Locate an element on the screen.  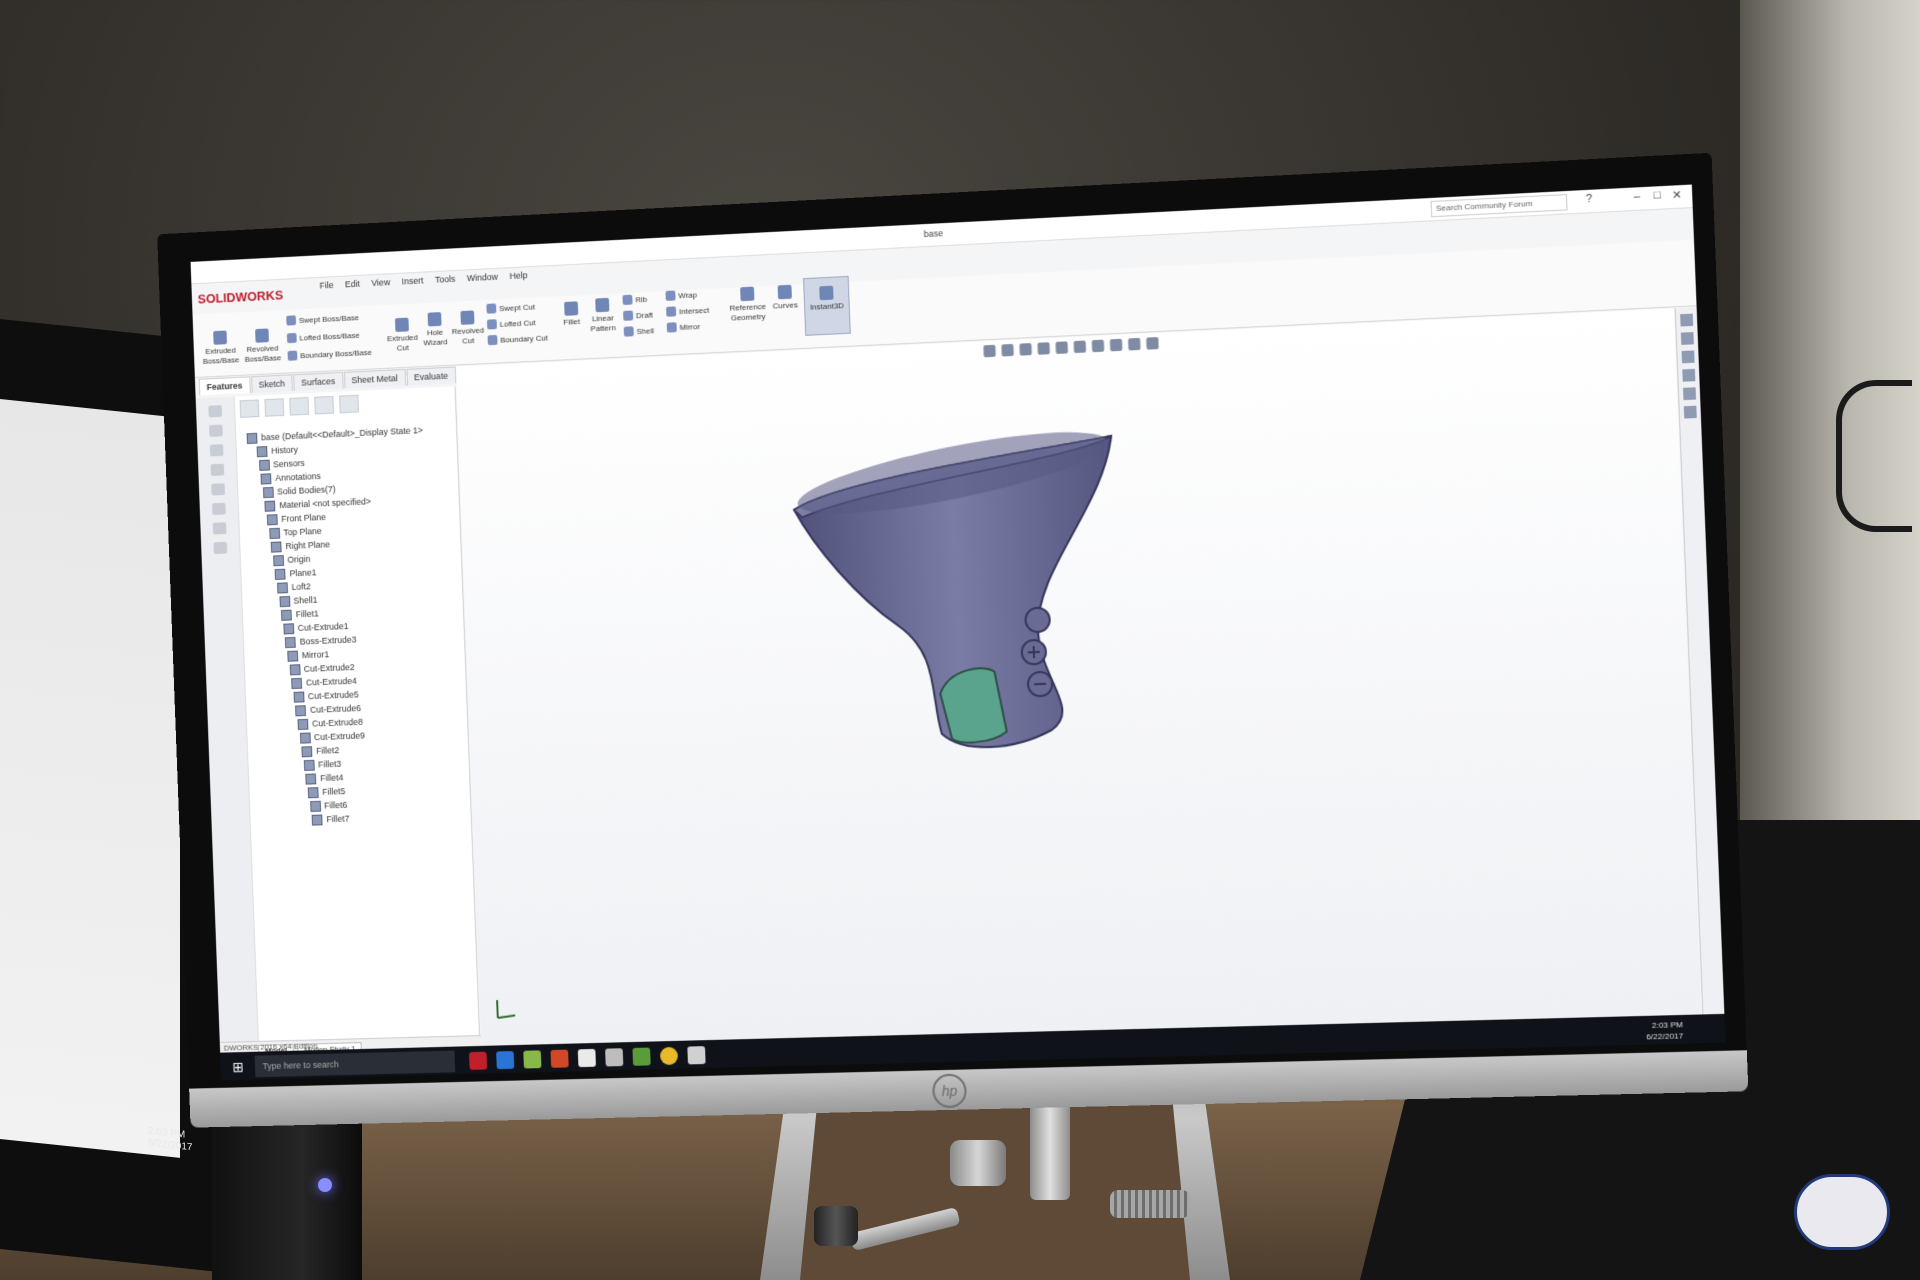
display-manager-icon is located at coordinates (349, 404).